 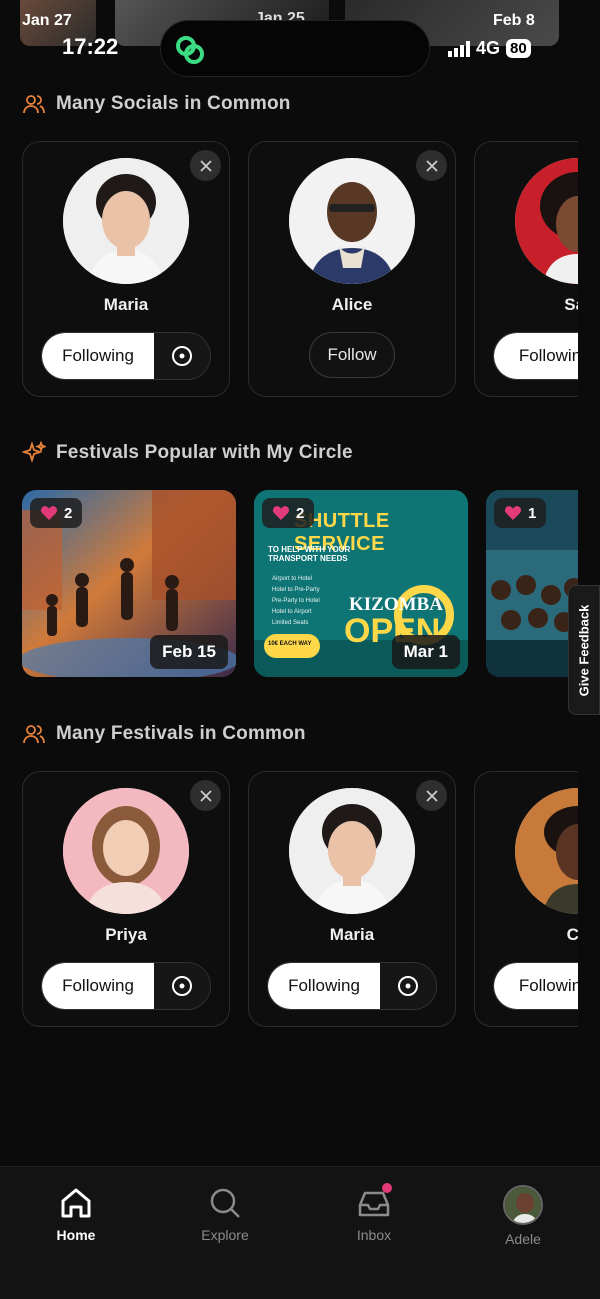 I want to click on person-card: Ch Followin, so click(x=526, y=899).